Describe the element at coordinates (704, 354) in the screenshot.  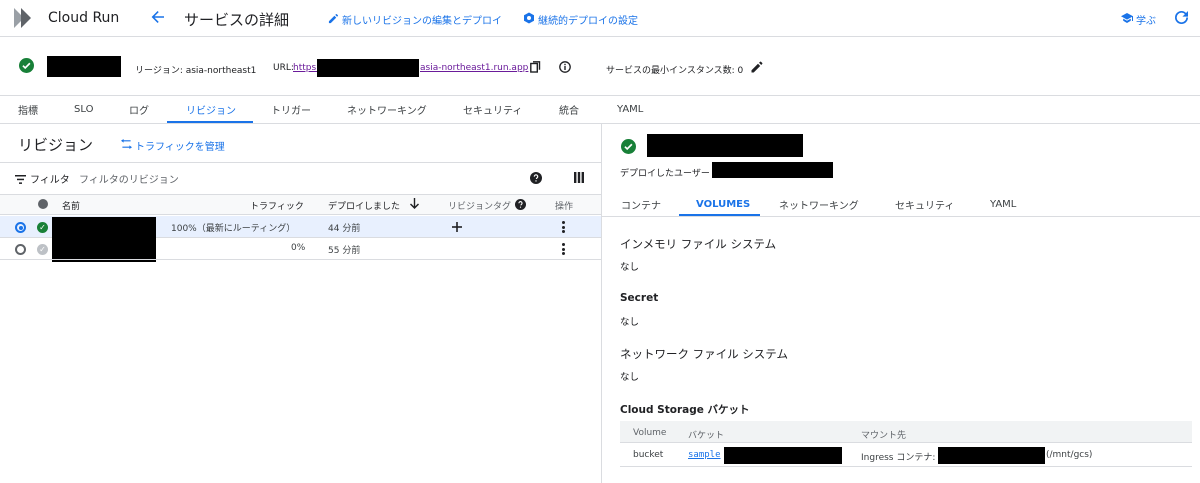
I see `network-fs-title: ネットワーク ファイル システム` at that location.